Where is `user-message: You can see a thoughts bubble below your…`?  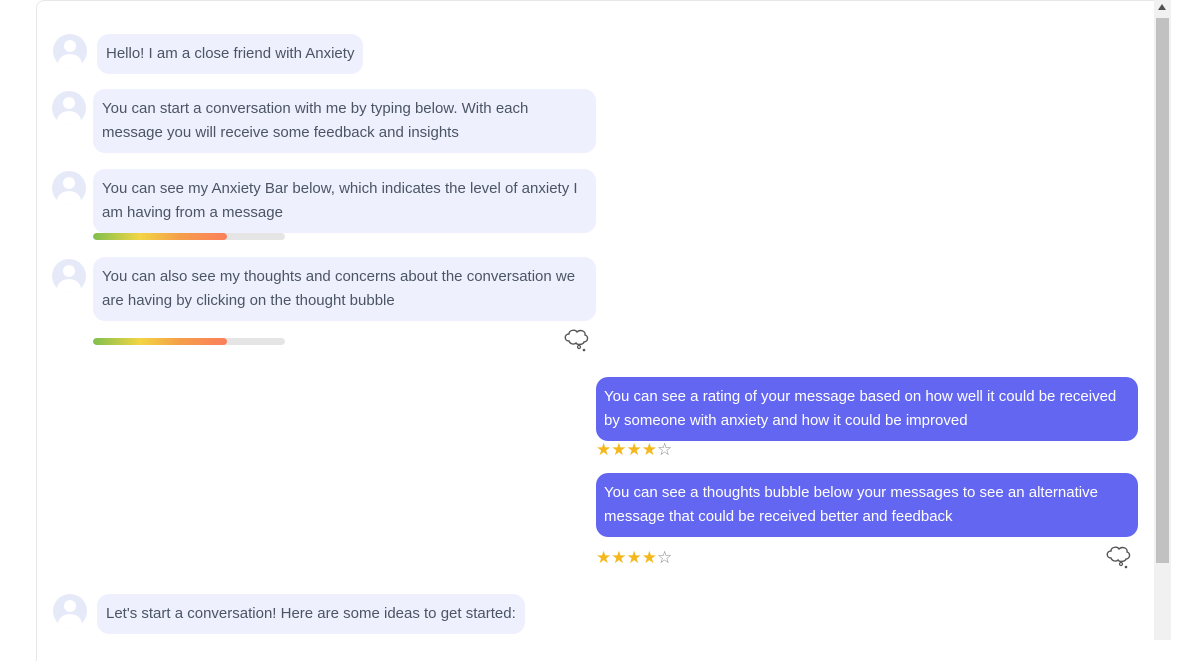
user-message: You can see a thoughts bubble below your… is located at coordinates (867, 505).